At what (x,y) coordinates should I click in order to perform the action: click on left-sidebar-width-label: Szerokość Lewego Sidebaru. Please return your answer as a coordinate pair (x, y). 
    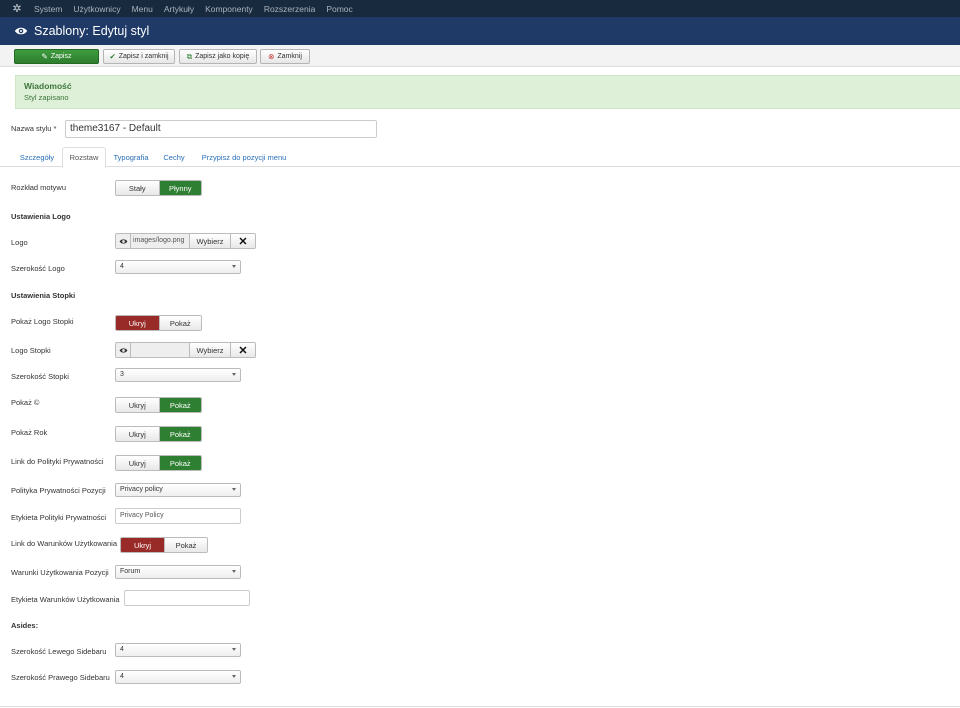
    Looking at the image, I should click on (59, 651).